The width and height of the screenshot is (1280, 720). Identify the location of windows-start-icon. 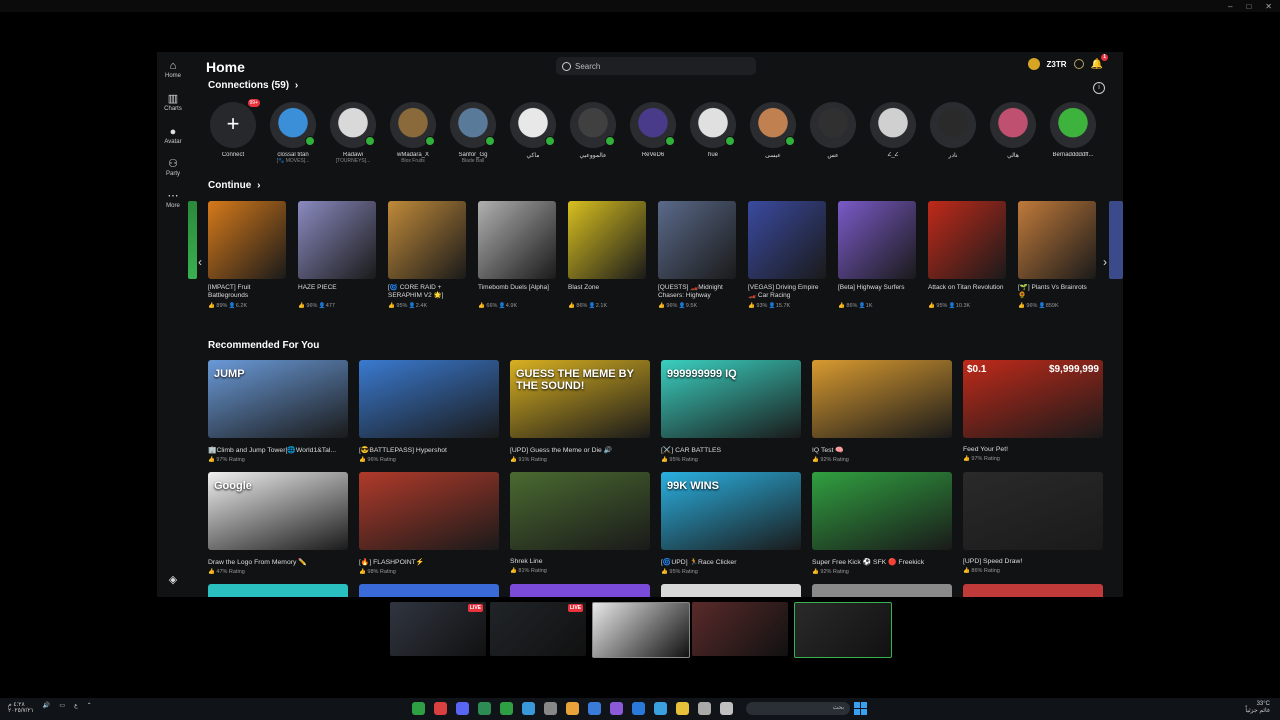
(860, 708).